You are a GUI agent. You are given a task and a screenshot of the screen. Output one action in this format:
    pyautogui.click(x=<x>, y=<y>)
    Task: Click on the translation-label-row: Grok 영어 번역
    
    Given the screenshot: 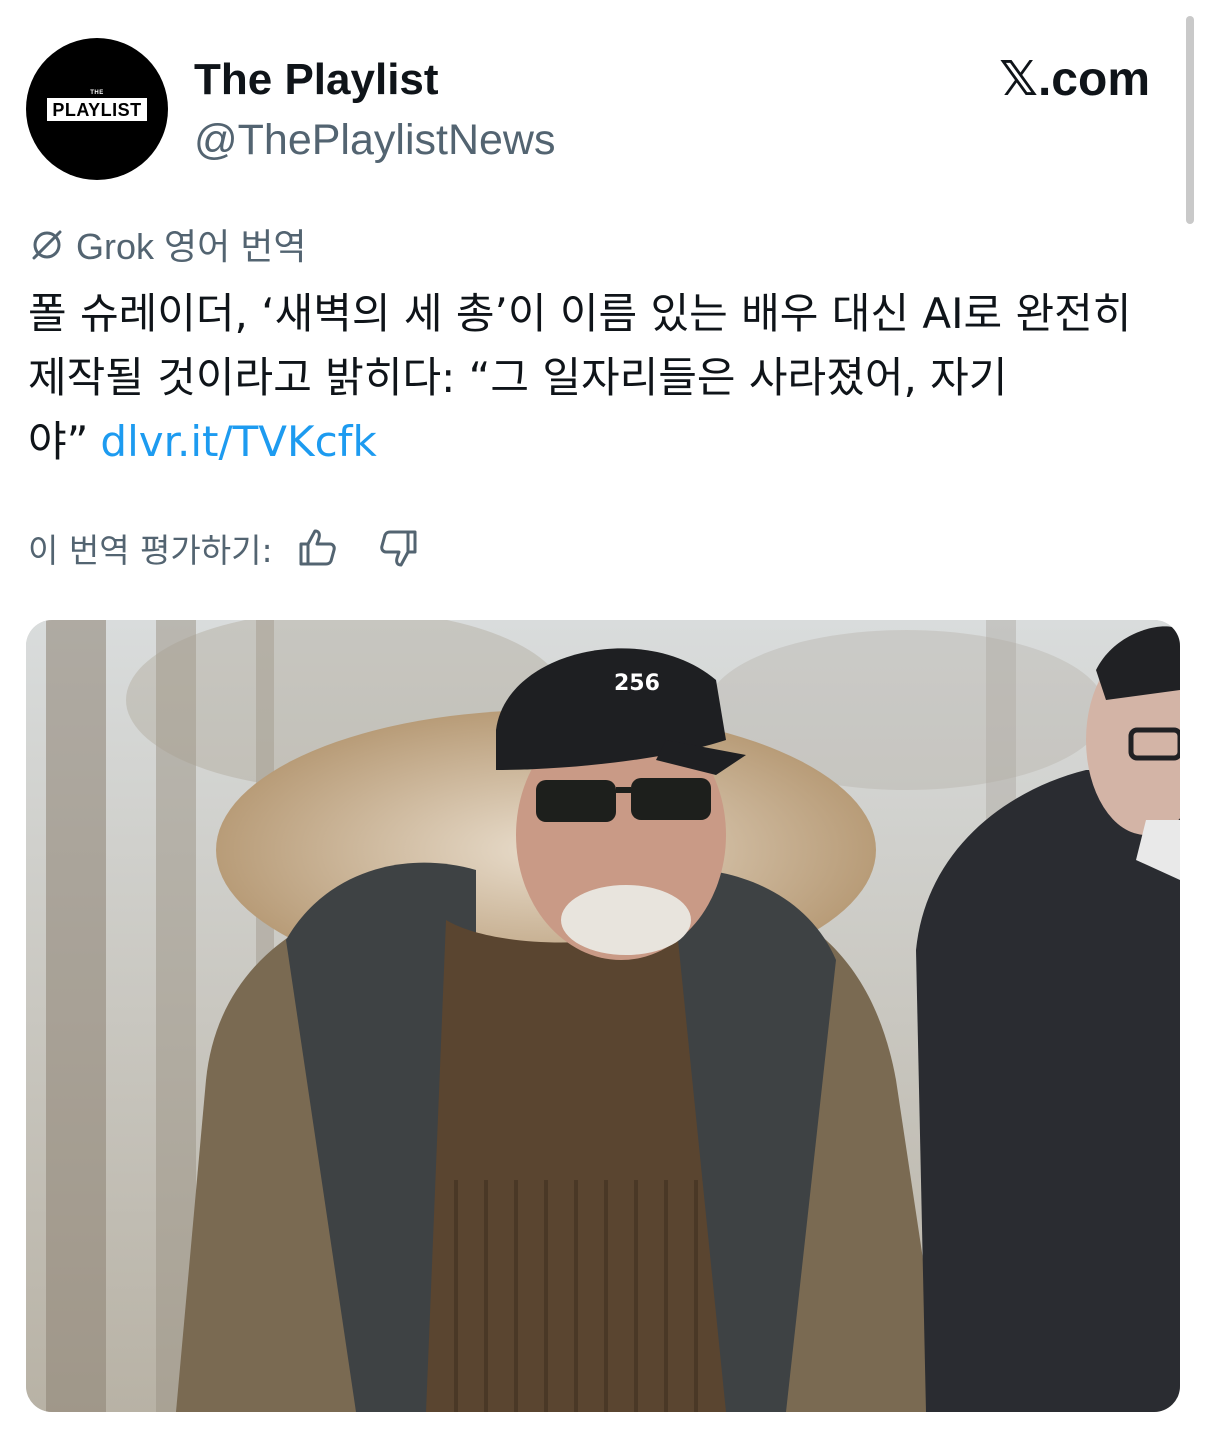 What is the action you would take?
    pyautogui.click(x=167, y=244)
    